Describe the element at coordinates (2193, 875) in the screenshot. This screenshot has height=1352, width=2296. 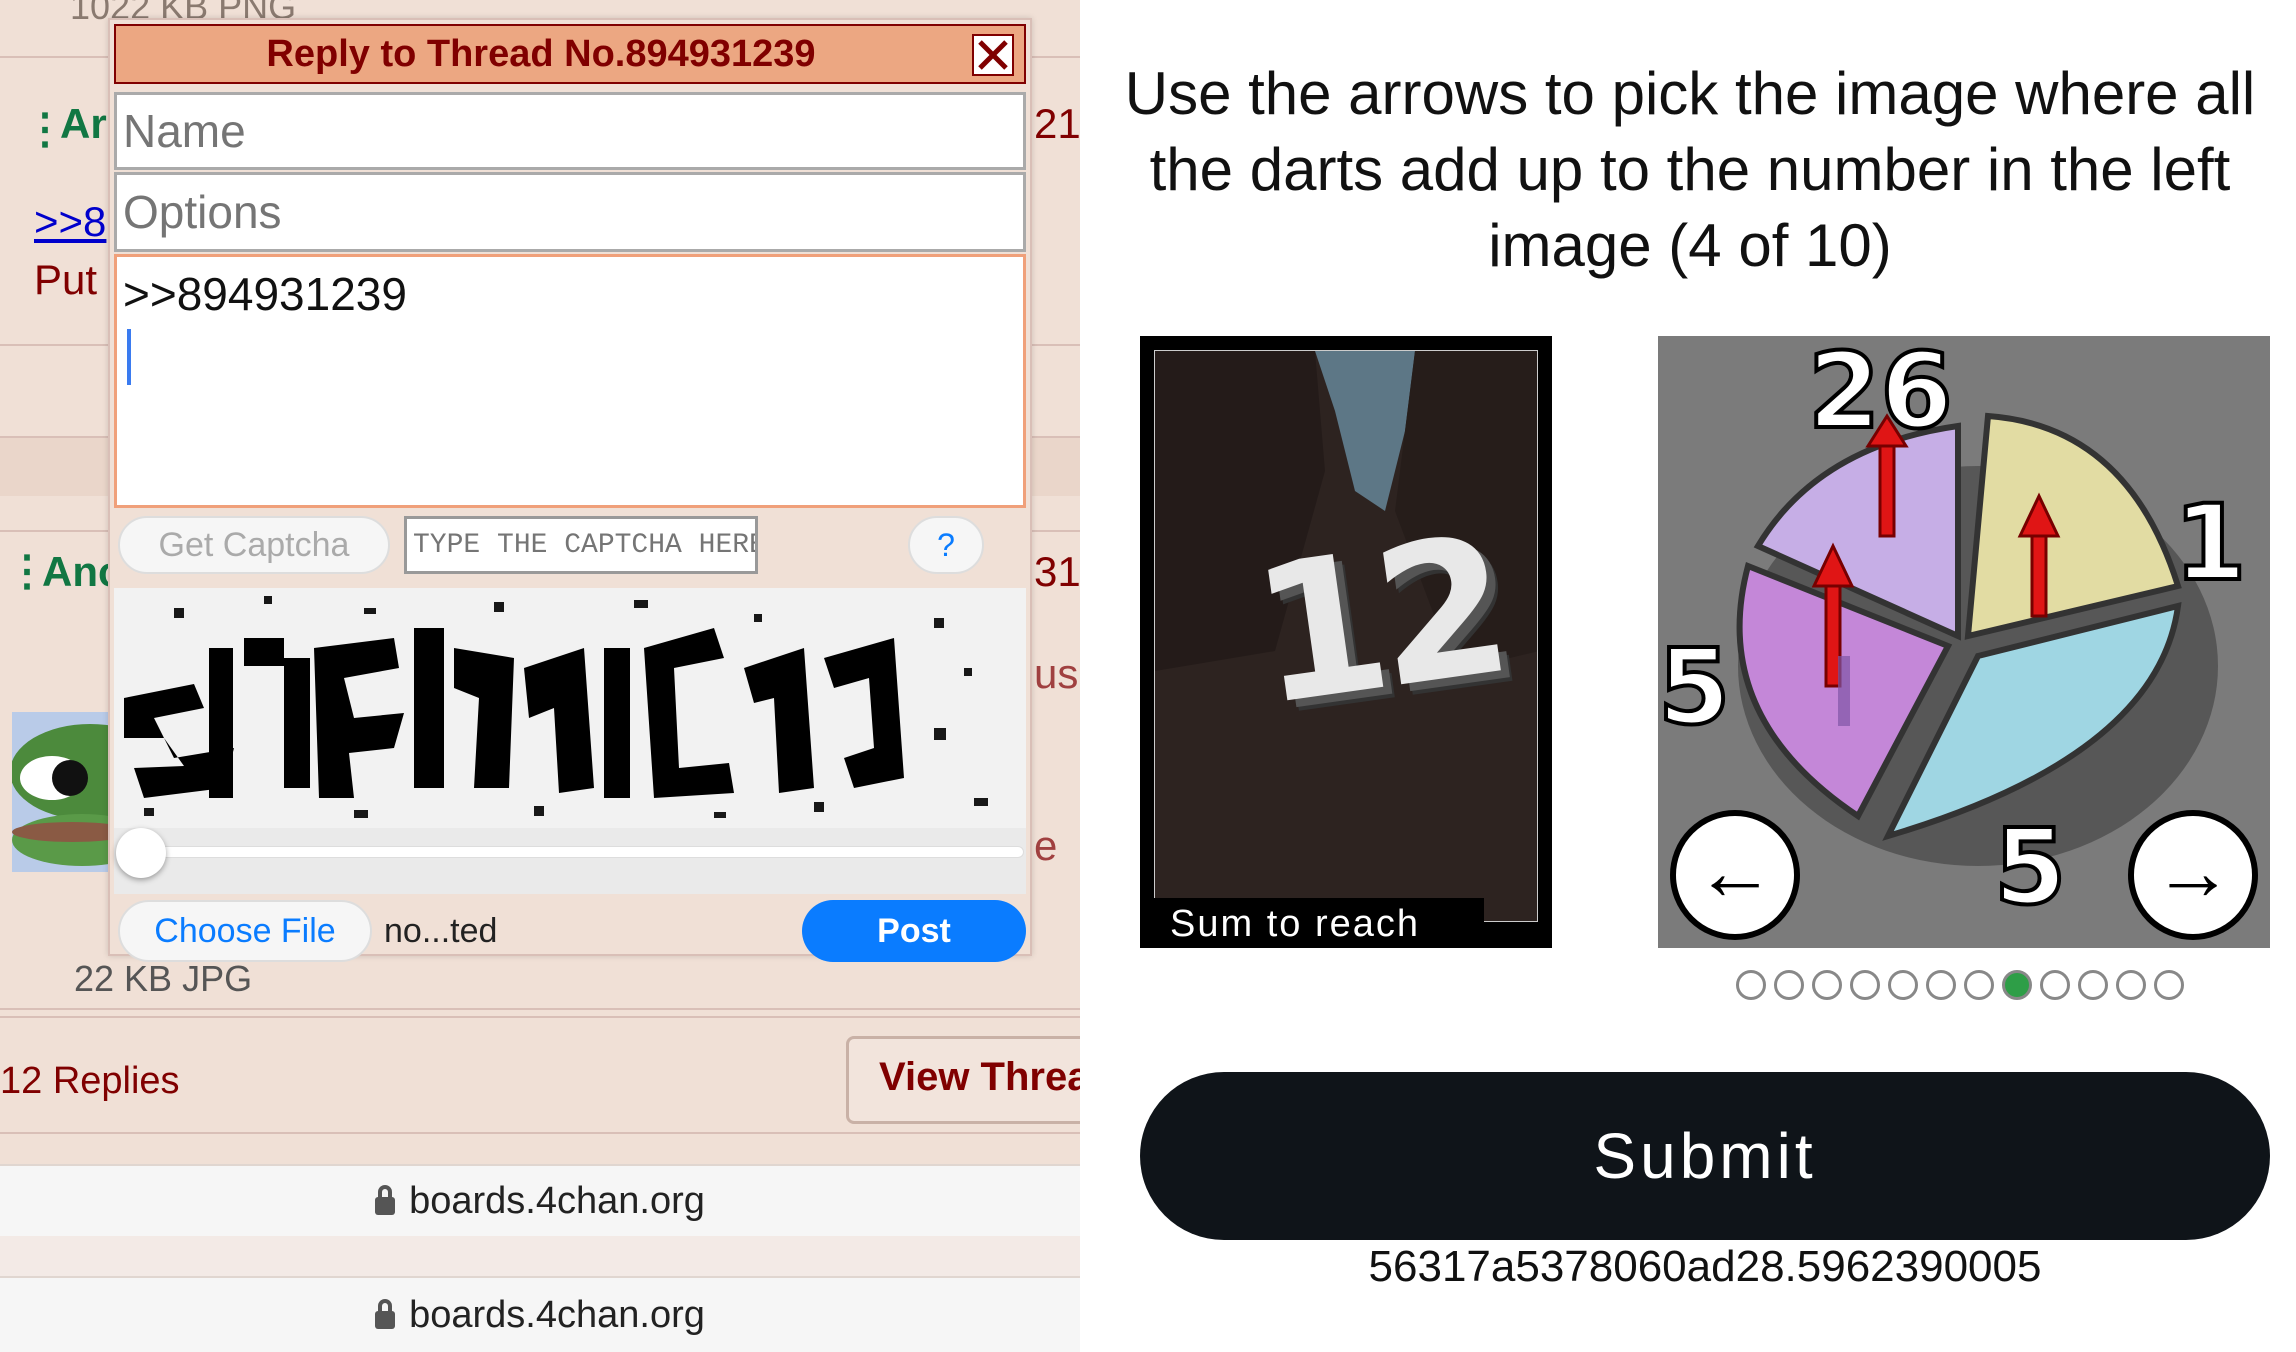
I see `next-arrow-button: →` at that location.